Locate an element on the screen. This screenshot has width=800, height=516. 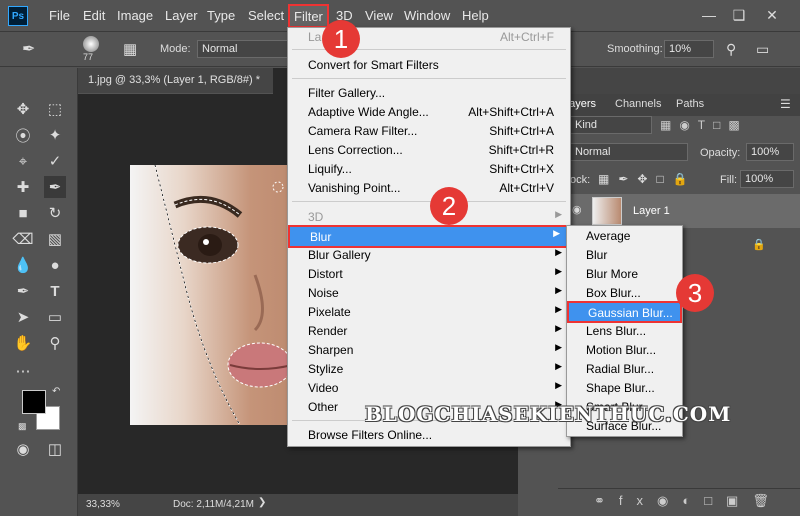
tab-paths: Paths is located at coordinates (690, 104).